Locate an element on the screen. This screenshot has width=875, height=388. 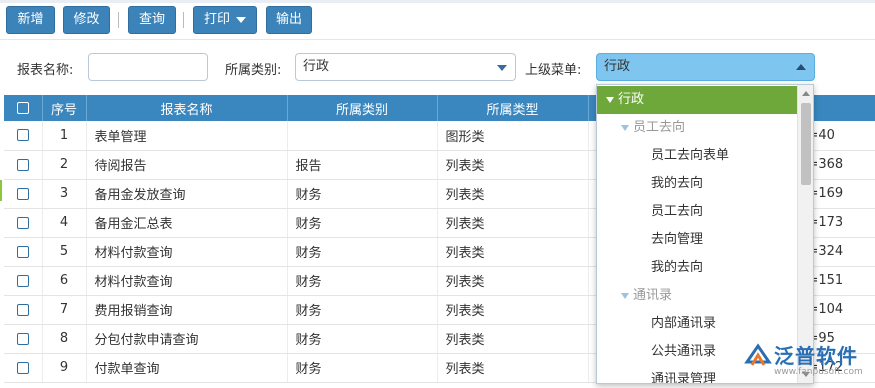
select-all-checkbox is located at coordinates (22, 108).